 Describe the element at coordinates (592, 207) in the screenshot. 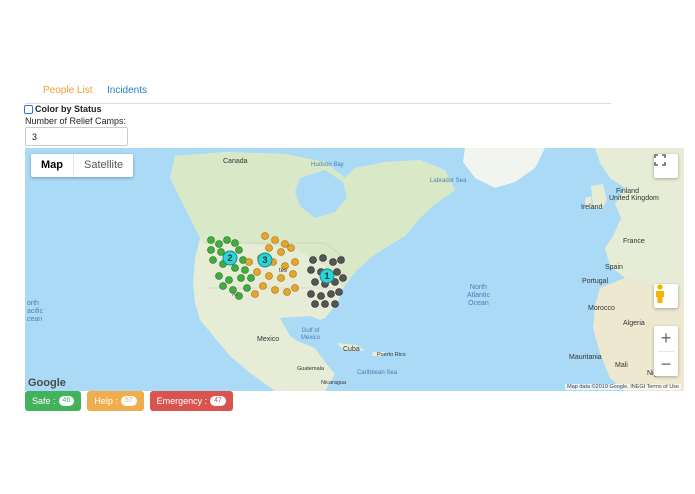

I see `label-ireland: Ireland` at that location.